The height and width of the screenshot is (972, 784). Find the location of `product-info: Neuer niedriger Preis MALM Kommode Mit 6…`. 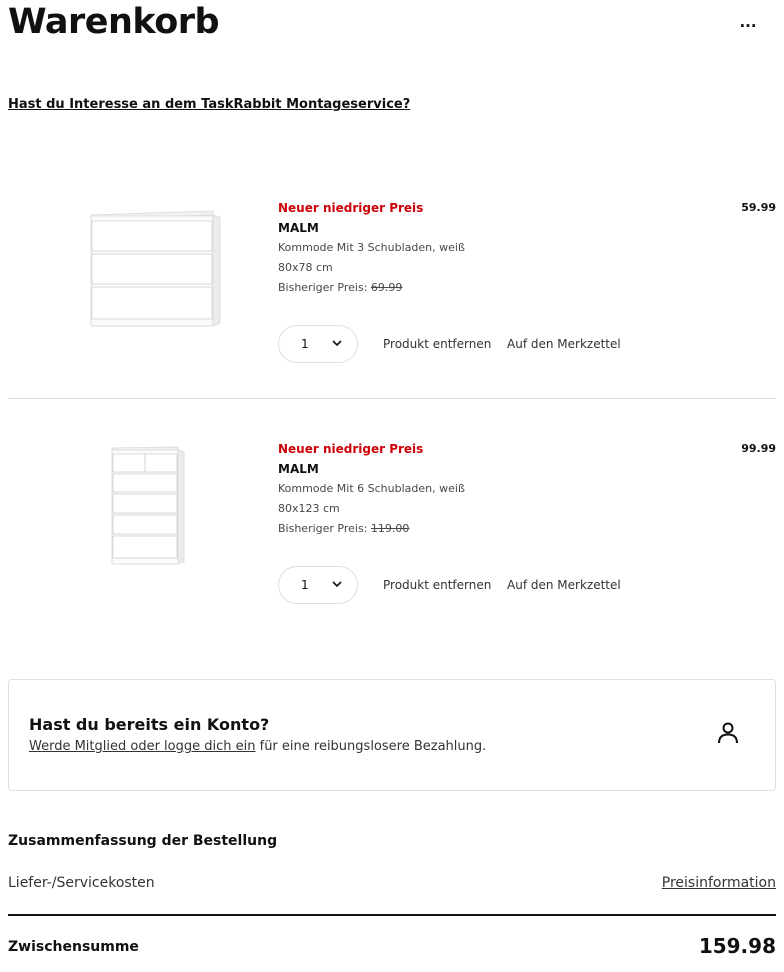

product-info: Neuer niedriger Preis MALM Kommode Mit 6… is located at coordinates (371, 492).